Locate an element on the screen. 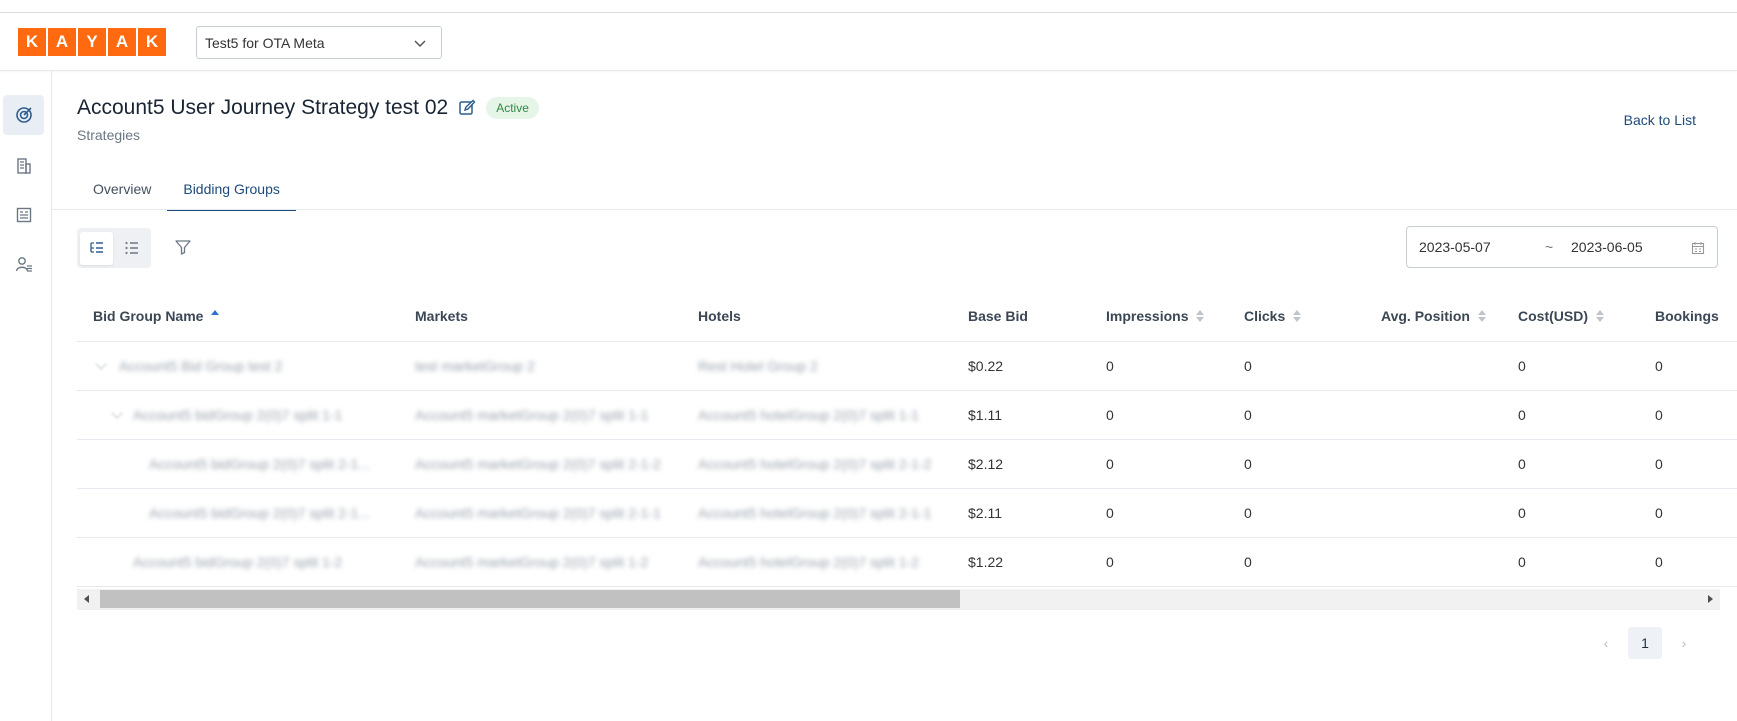 The width and height of the screenshot is (1737, 721). end-date: 2023-06-05 is located at coordinates (1607, 247).